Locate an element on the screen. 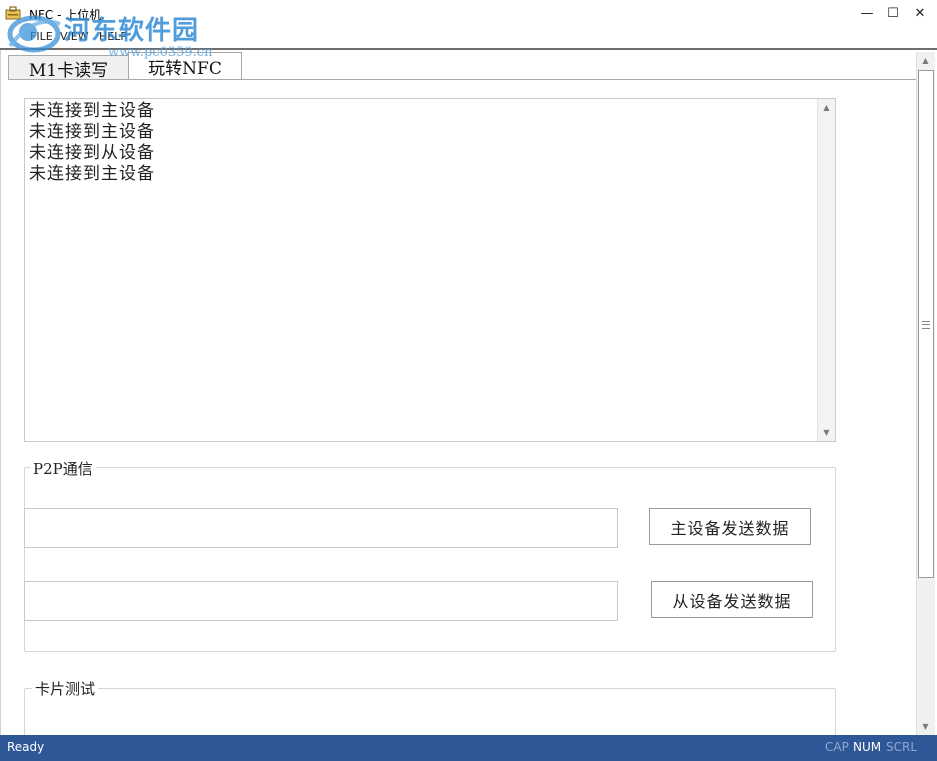  p2p-group-label: P2P通信 is located at coordinates (63, 468).